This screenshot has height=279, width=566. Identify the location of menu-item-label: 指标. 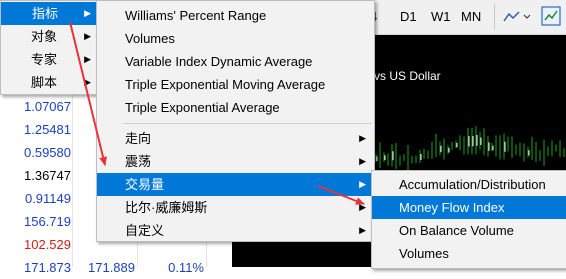
(45, 13).